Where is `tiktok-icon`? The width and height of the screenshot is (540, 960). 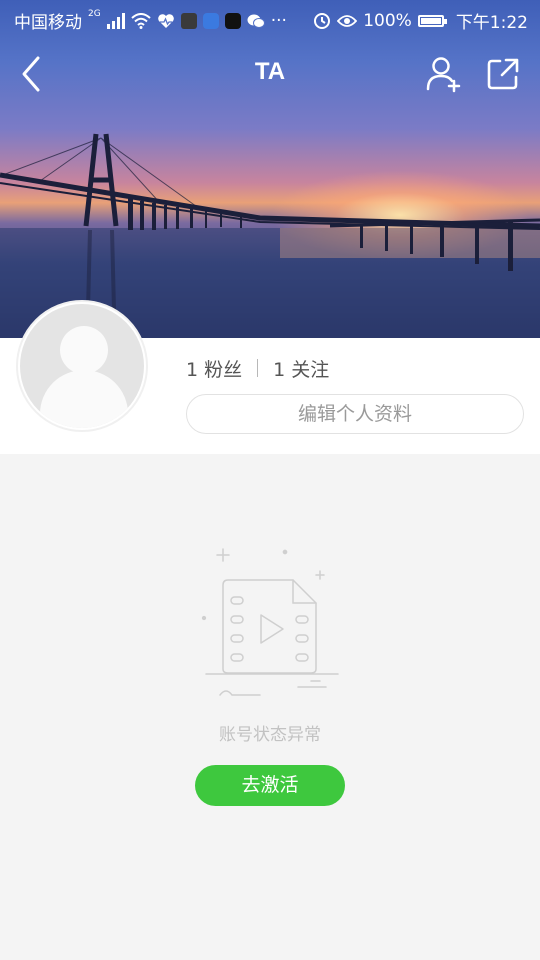
tiktok-icon is located at coordinates (232, 20).